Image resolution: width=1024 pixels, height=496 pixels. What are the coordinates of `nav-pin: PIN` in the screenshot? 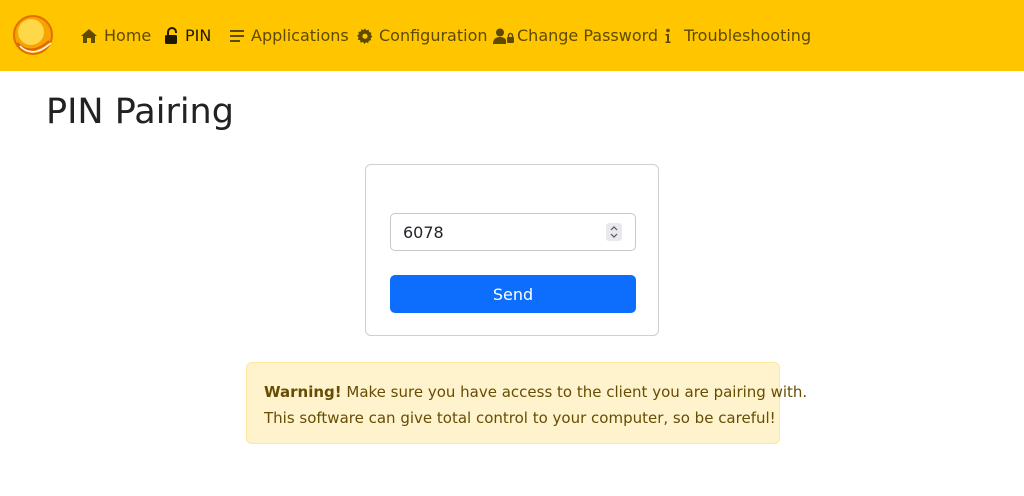 It's located at (187, 35).